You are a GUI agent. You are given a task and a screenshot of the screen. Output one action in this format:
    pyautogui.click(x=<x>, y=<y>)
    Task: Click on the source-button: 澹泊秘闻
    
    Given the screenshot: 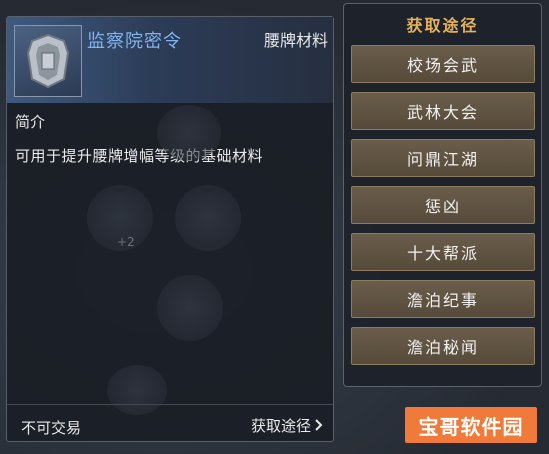 What is the action you would take?
    pyautogui.click(x=443, y=346)
    